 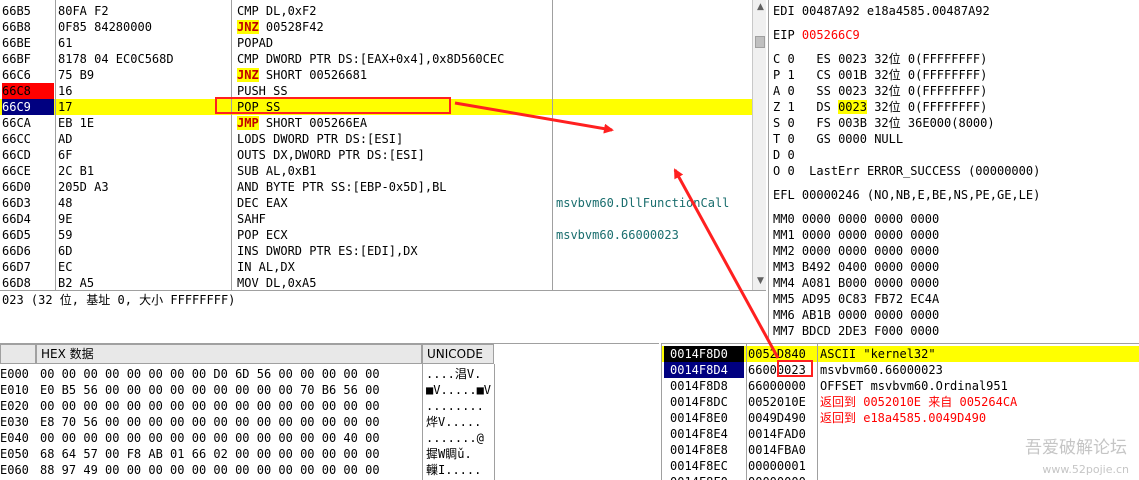 I want to click on disasm-row: 66D5 59 POP ECX msvbvm60.66000023, so click(x=376, y=235).